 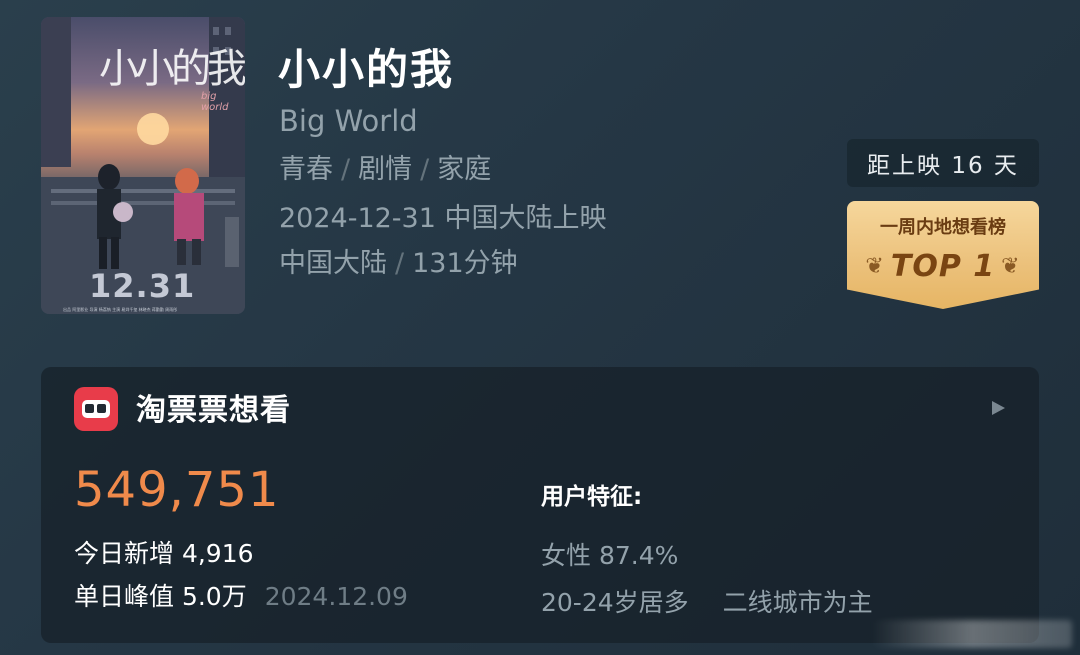 I want to click on genre-tag: 剧情, so click(x=385, y=169).